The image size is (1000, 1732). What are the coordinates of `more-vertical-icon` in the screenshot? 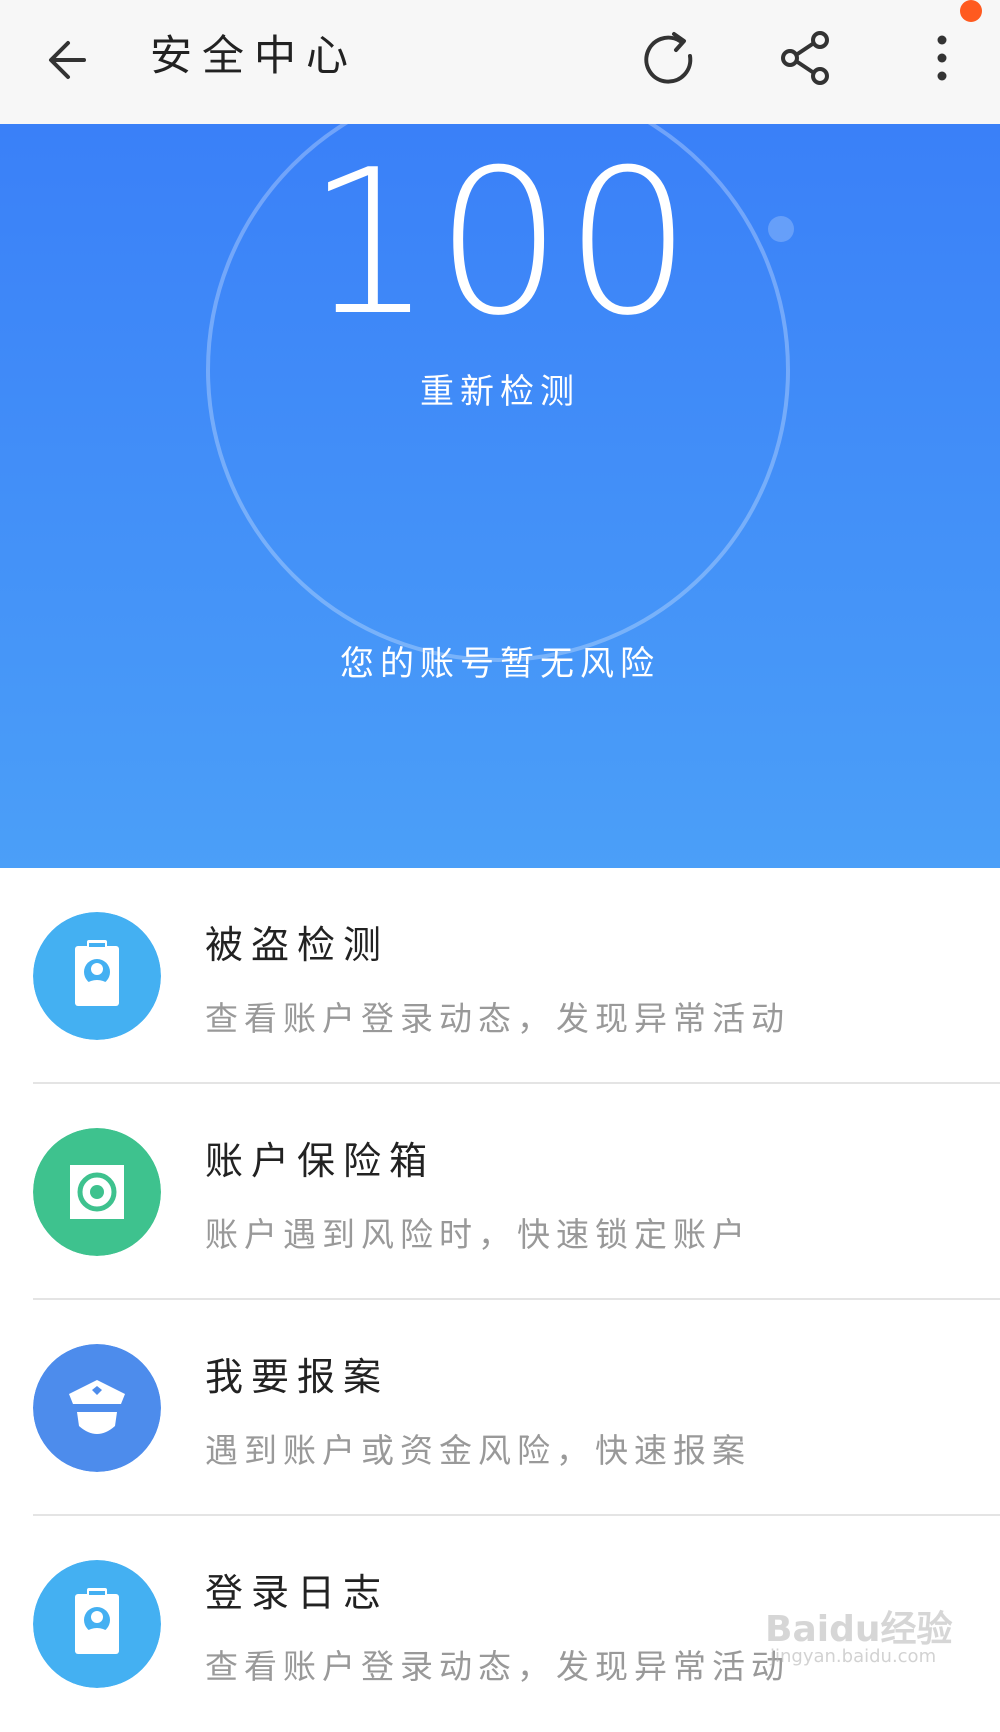 It's located at (942, 58).